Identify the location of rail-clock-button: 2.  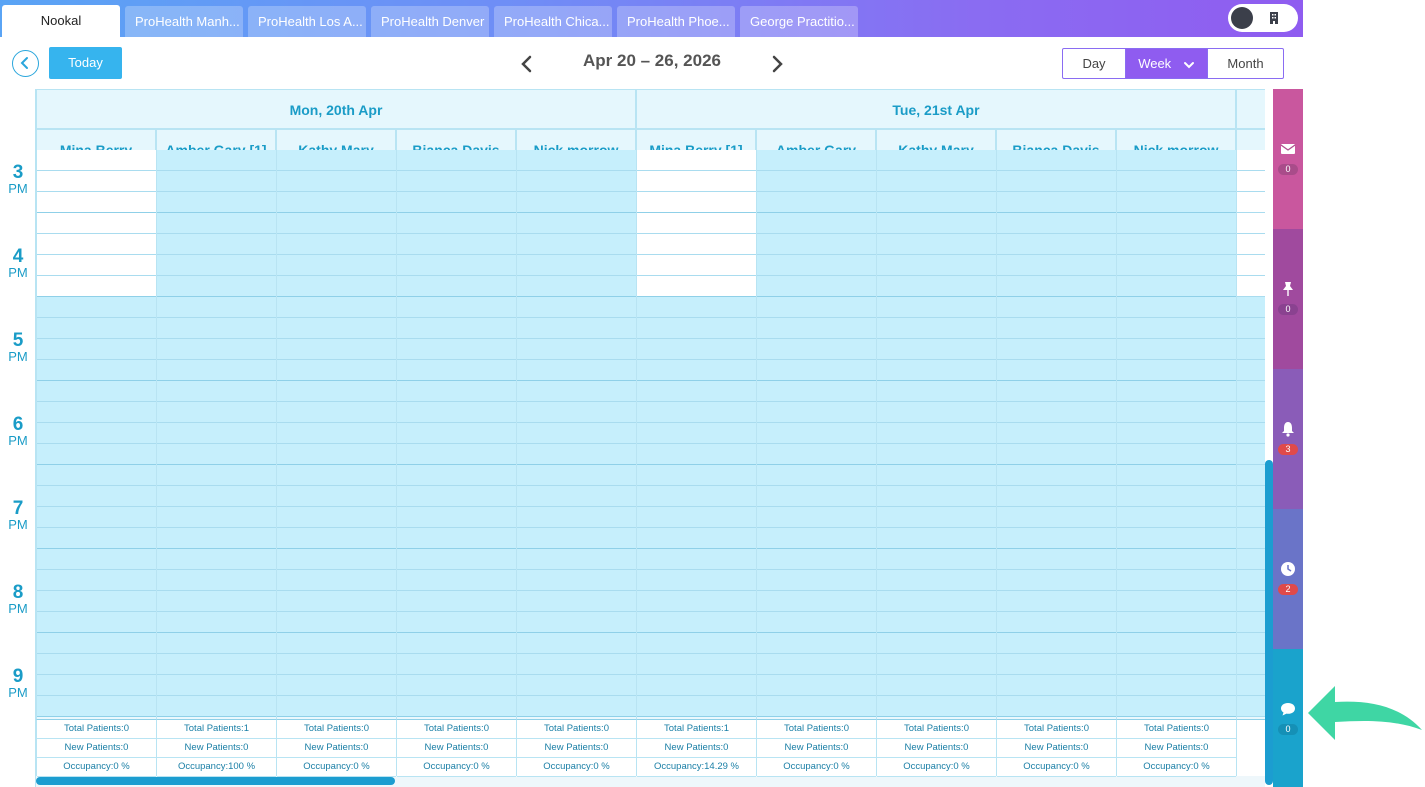
(1288, 579).